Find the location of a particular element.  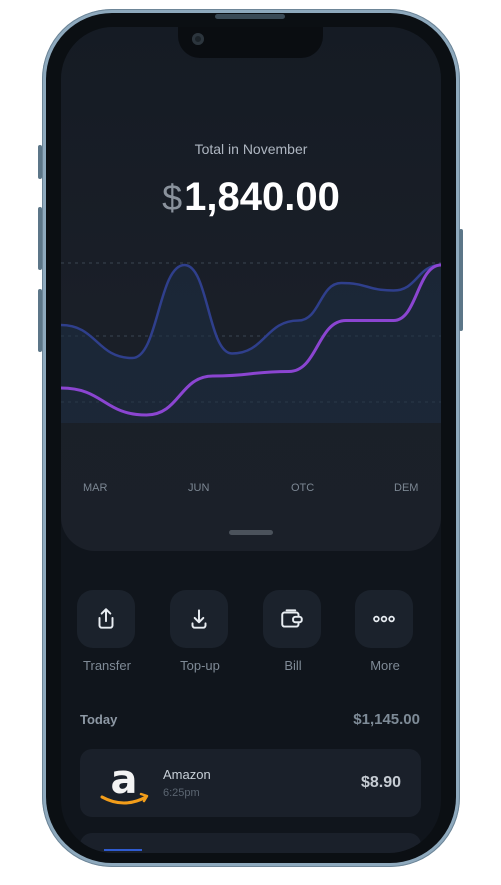

x-label-mar: MAR is located at coordinates (95, 488).